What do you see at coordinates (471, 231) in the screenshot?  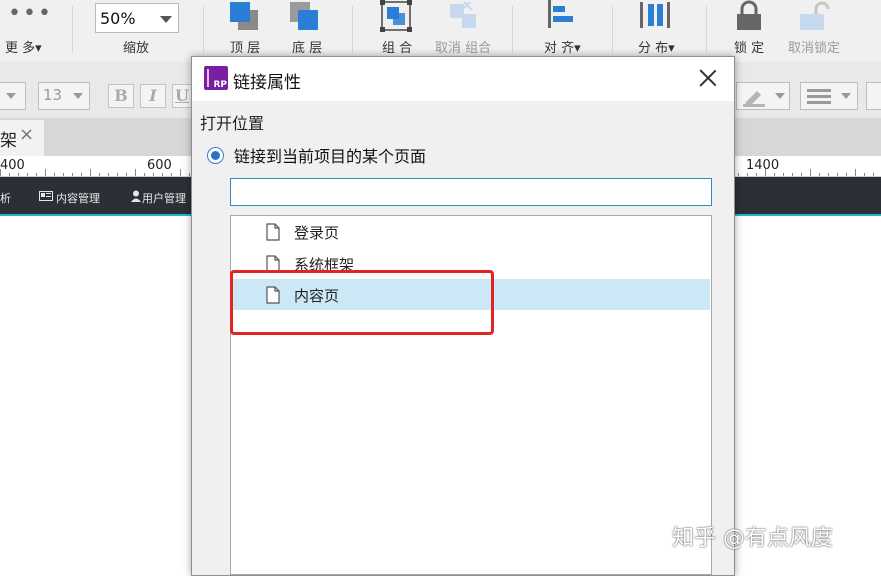 I see `tree-item-login: 登录页` at bounding box center [471, 231].